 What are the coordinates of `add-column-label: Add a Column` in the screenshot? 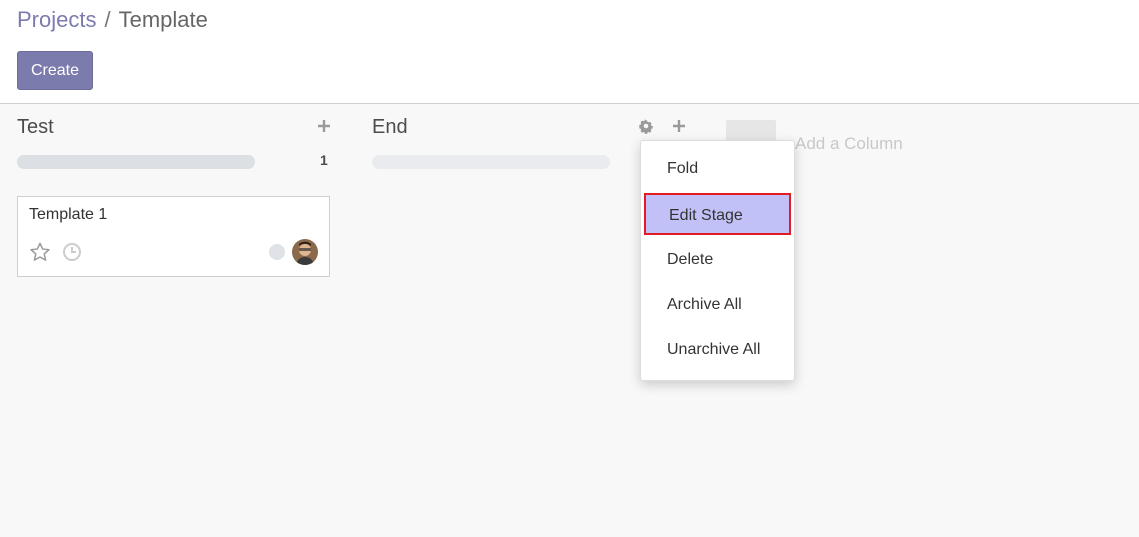 It's located at (849, 144).